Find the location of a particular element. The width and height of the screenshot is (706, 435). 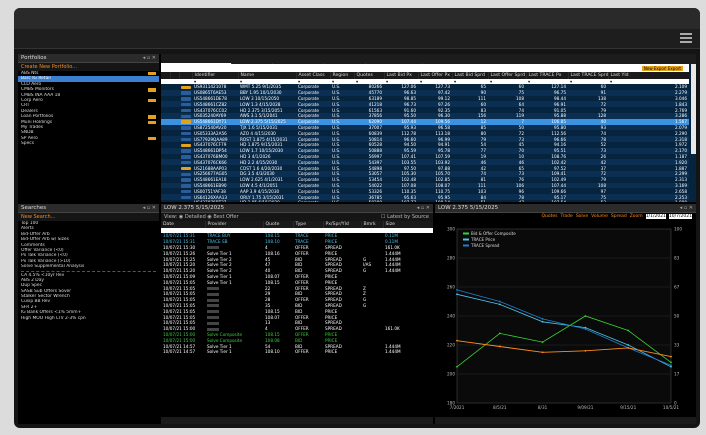

column-header: Last TRACE Sprd is located at coordinates (588, 75).